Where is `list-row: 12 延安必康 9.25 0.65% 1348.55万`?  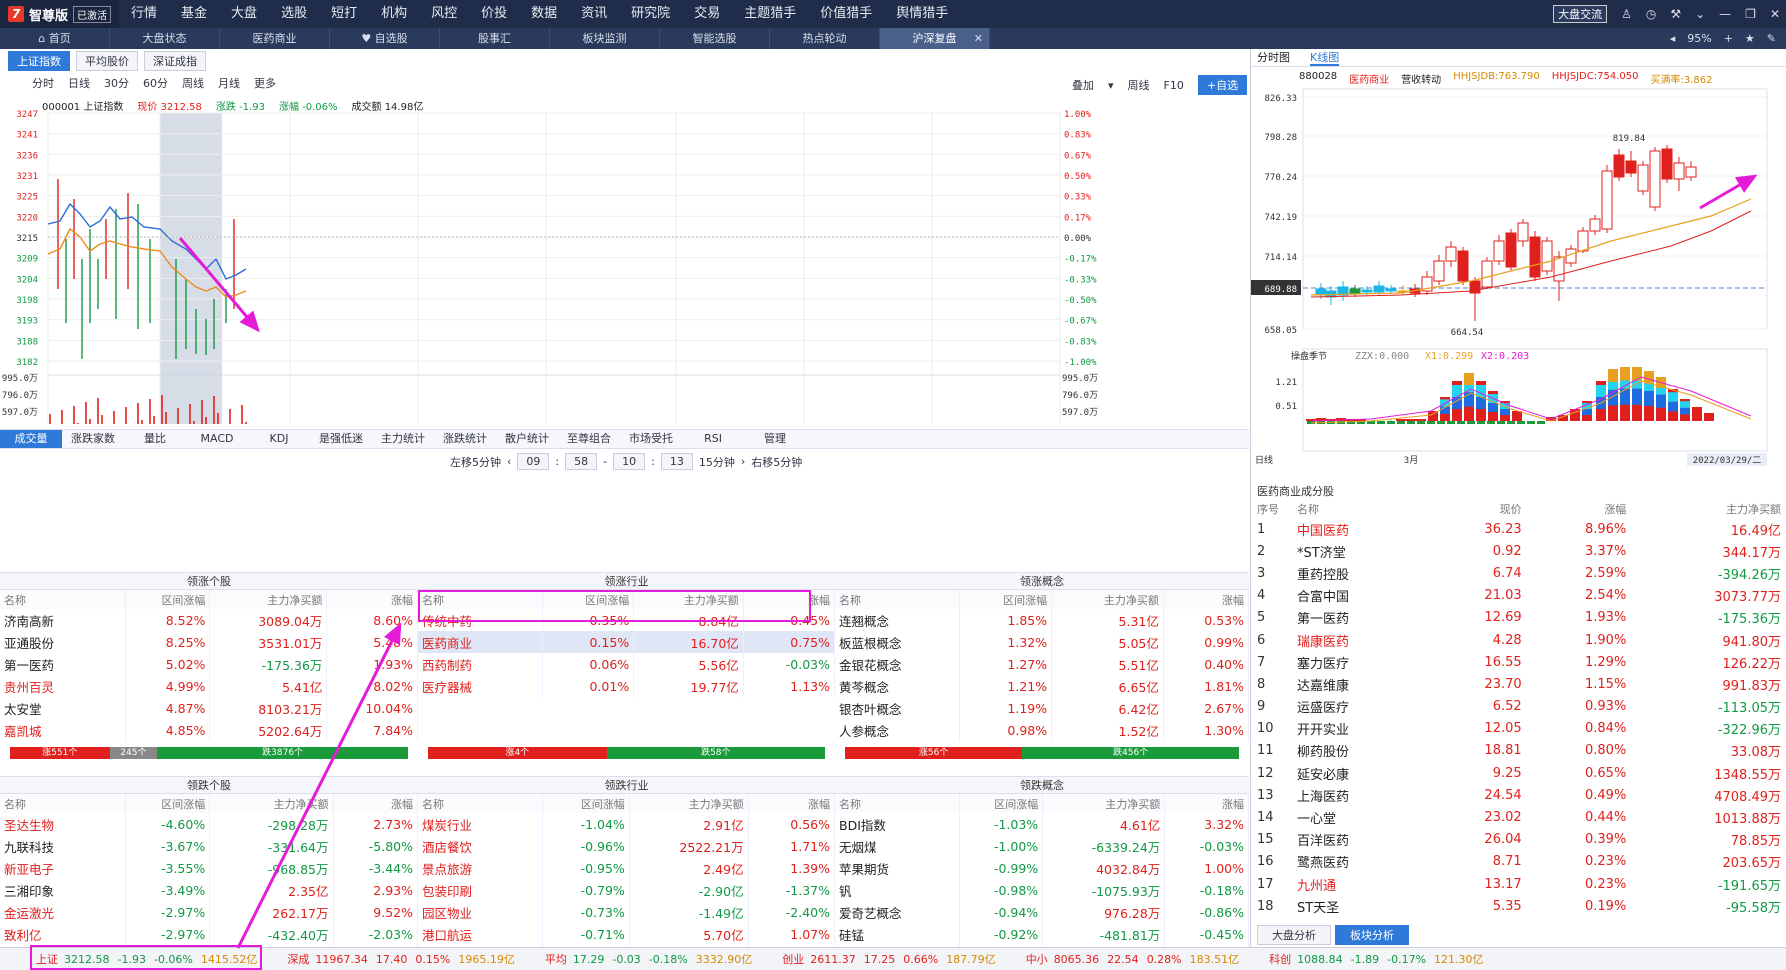
list-row: 12 延安必康 9.25 0.65% 1348.55万 is located at coordinates (1518, 773).